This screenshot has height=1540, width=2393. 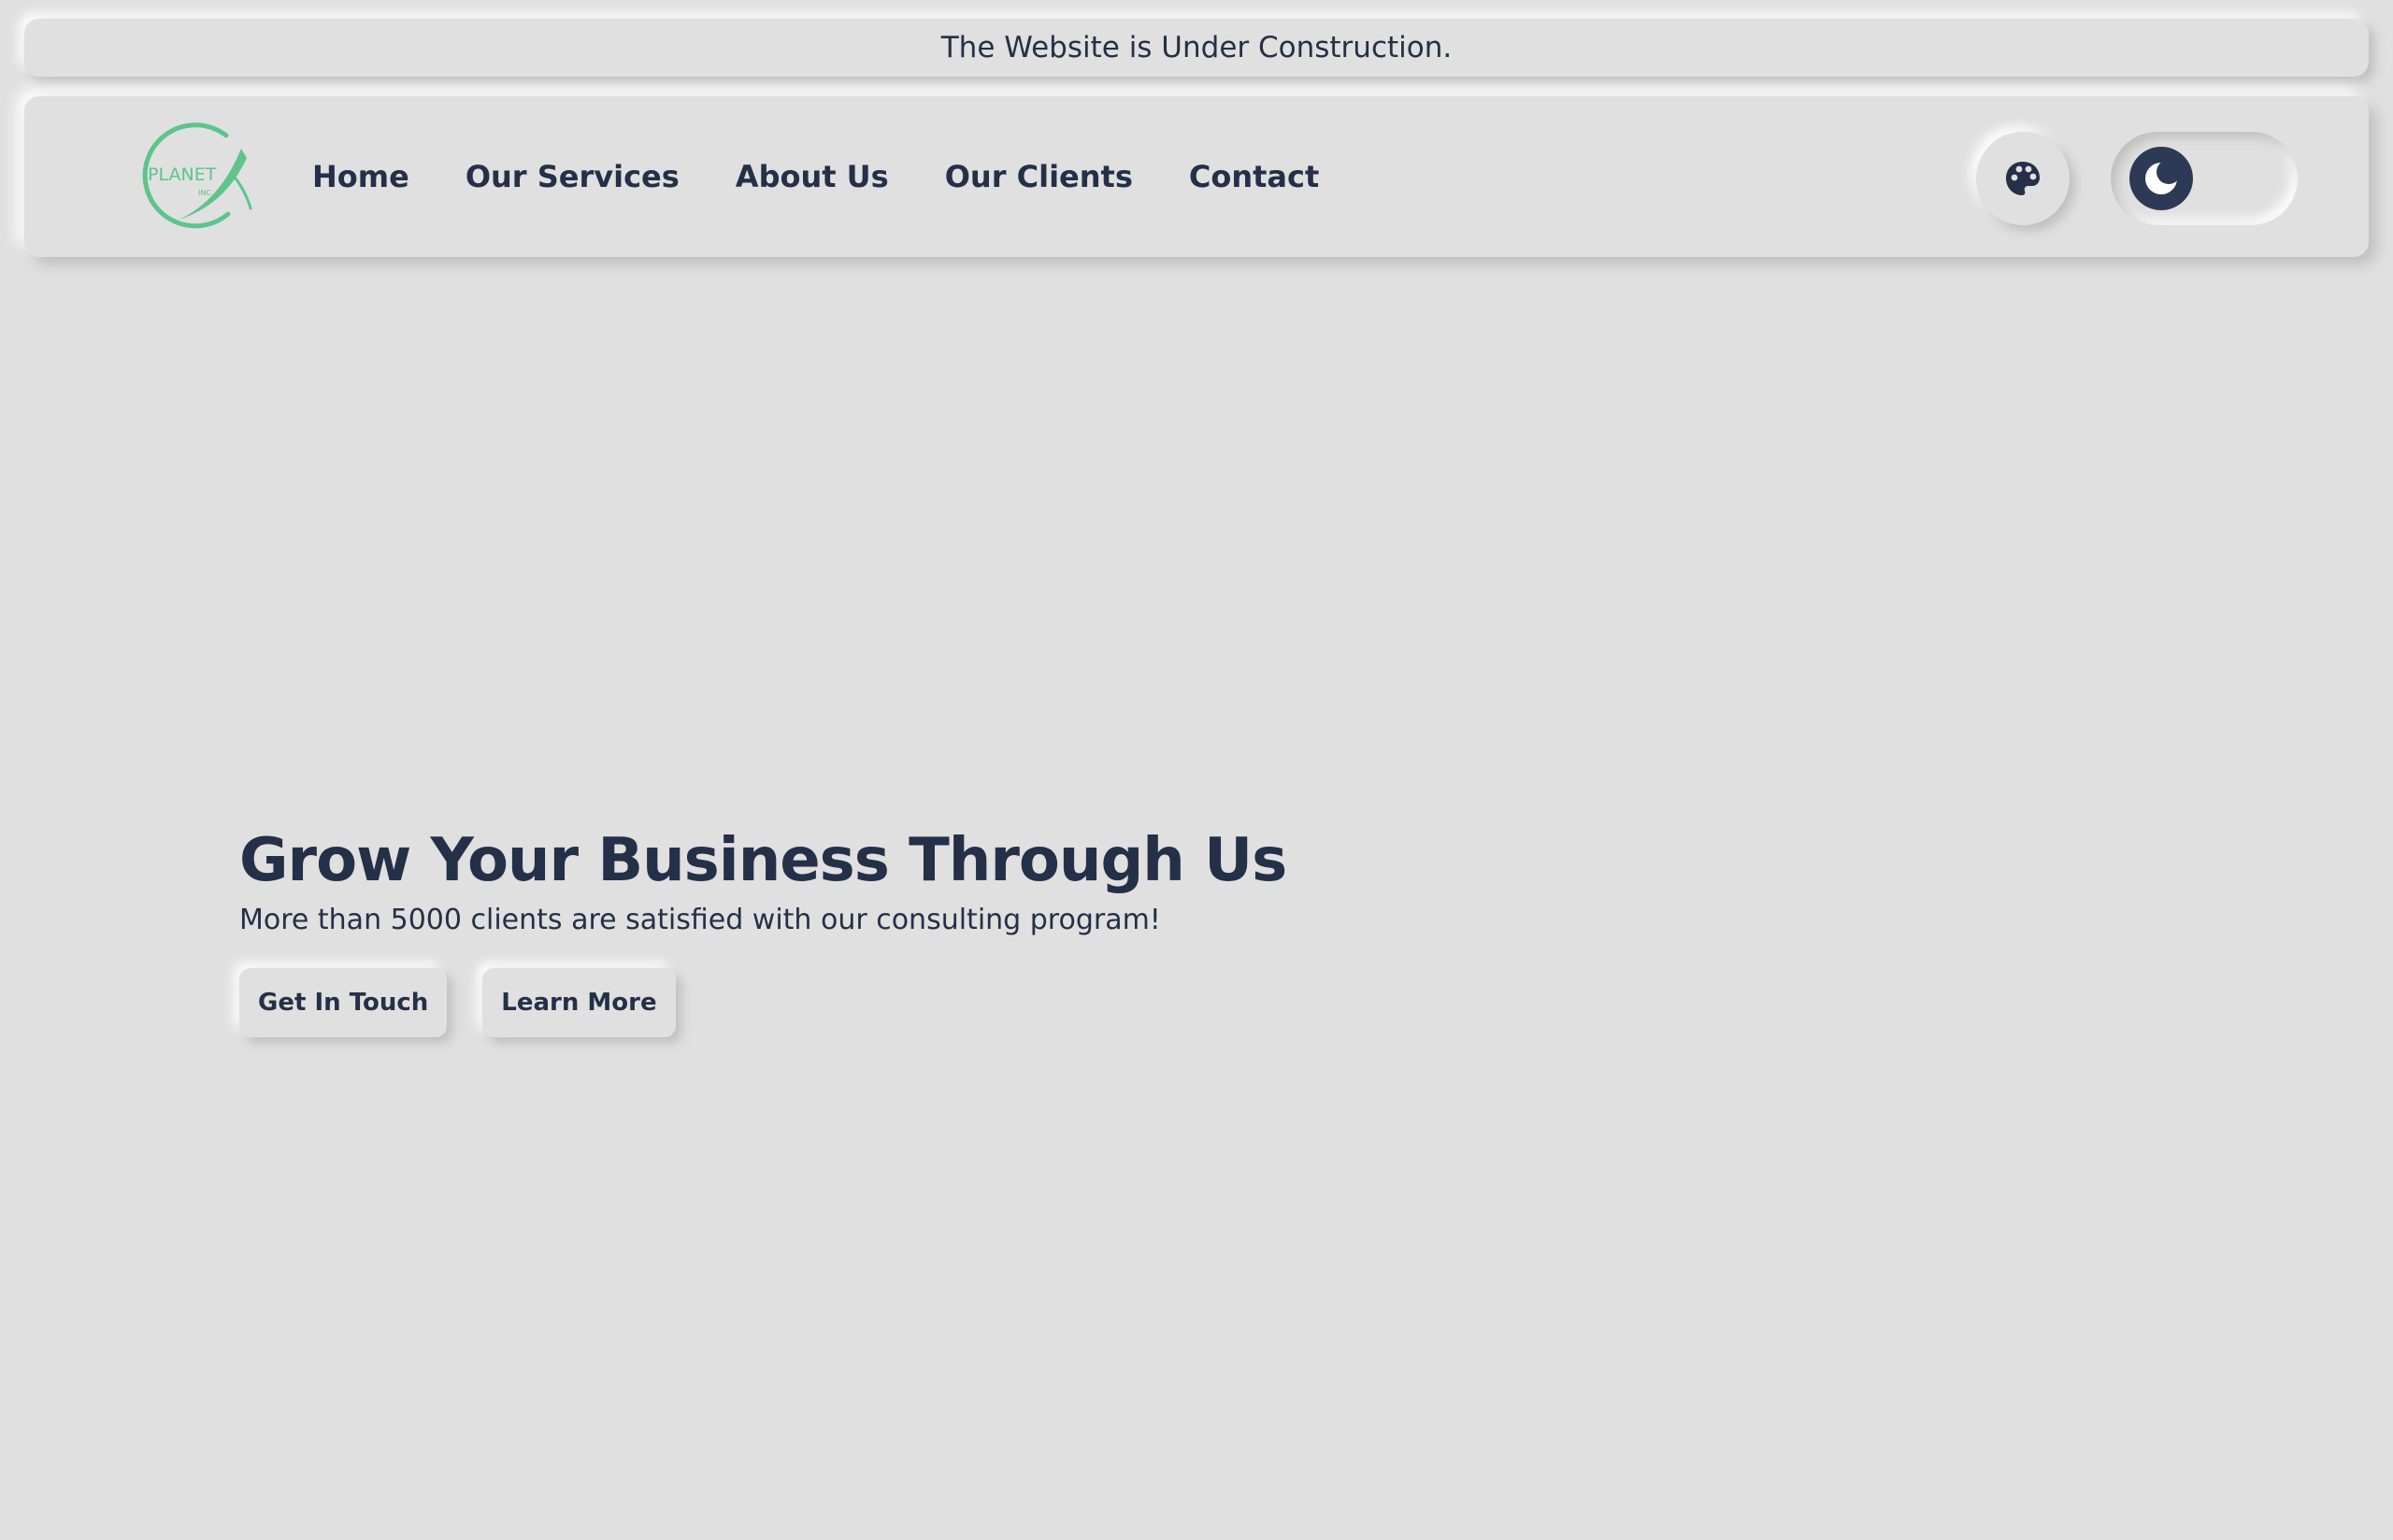 I want to click on color-palette-button, so click(x=2023, y=178).